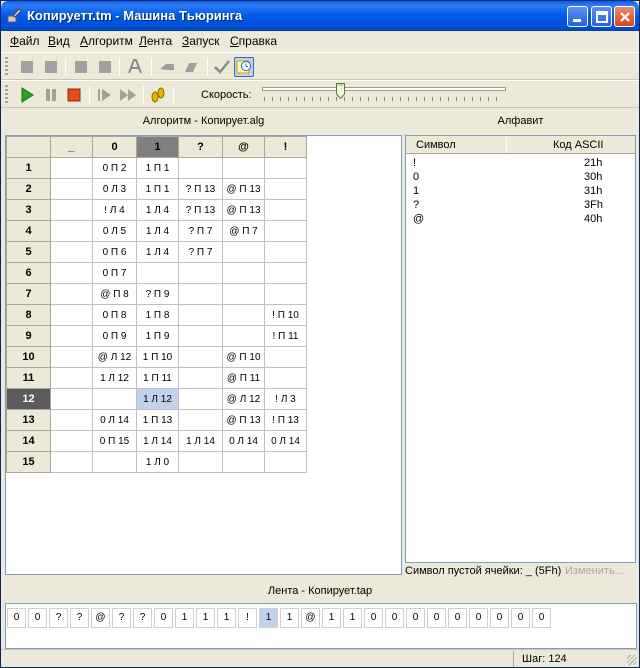 The image size is (640, 668). Describe the element at coordinates (28, 147) in the screenshot. I see `grid-corner-cell` at that location.